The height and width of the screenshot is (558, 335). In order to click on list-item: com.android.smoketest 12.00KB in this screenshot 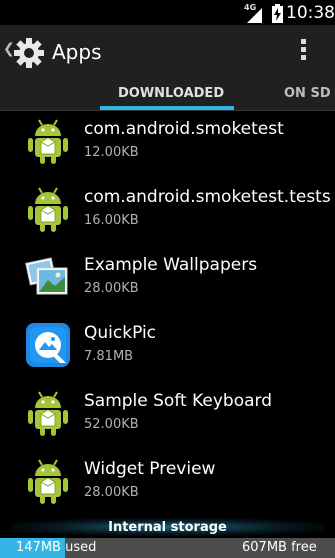, I will do `click(167, 145)`.